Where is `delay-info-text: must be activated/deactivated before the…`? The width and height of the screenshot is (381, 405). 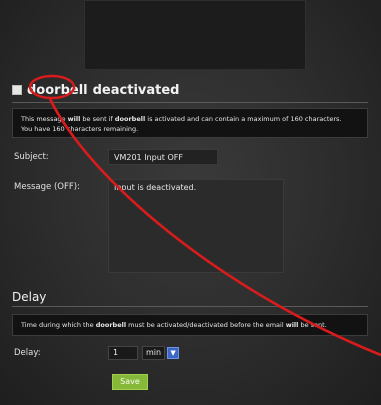
delay-info-text: must be activated/deactivated before the… is located at coordinates (206, 325).